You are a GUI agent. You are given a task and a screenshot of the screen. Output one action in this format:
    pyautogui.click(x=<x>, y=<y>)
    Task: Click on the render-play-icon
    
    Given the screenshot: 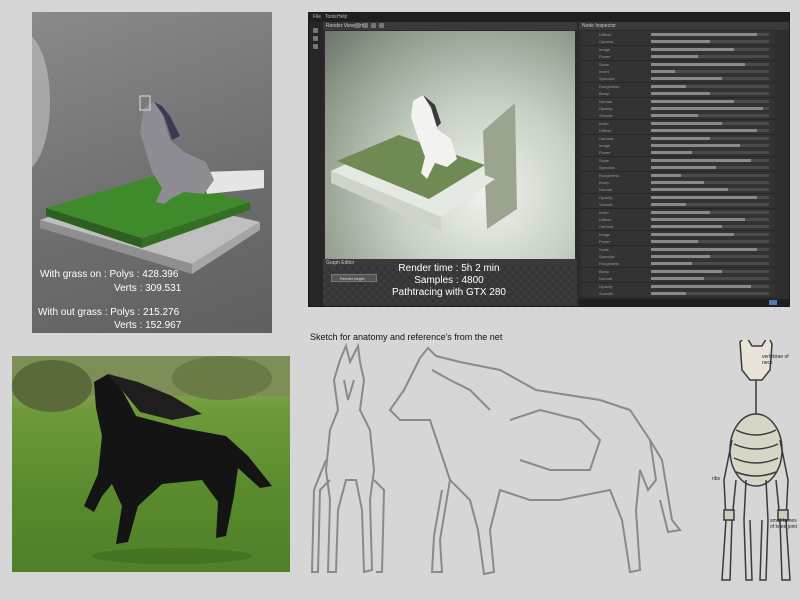 What is the action you would take?
    pyautogui.click(x=357, y=25)
    